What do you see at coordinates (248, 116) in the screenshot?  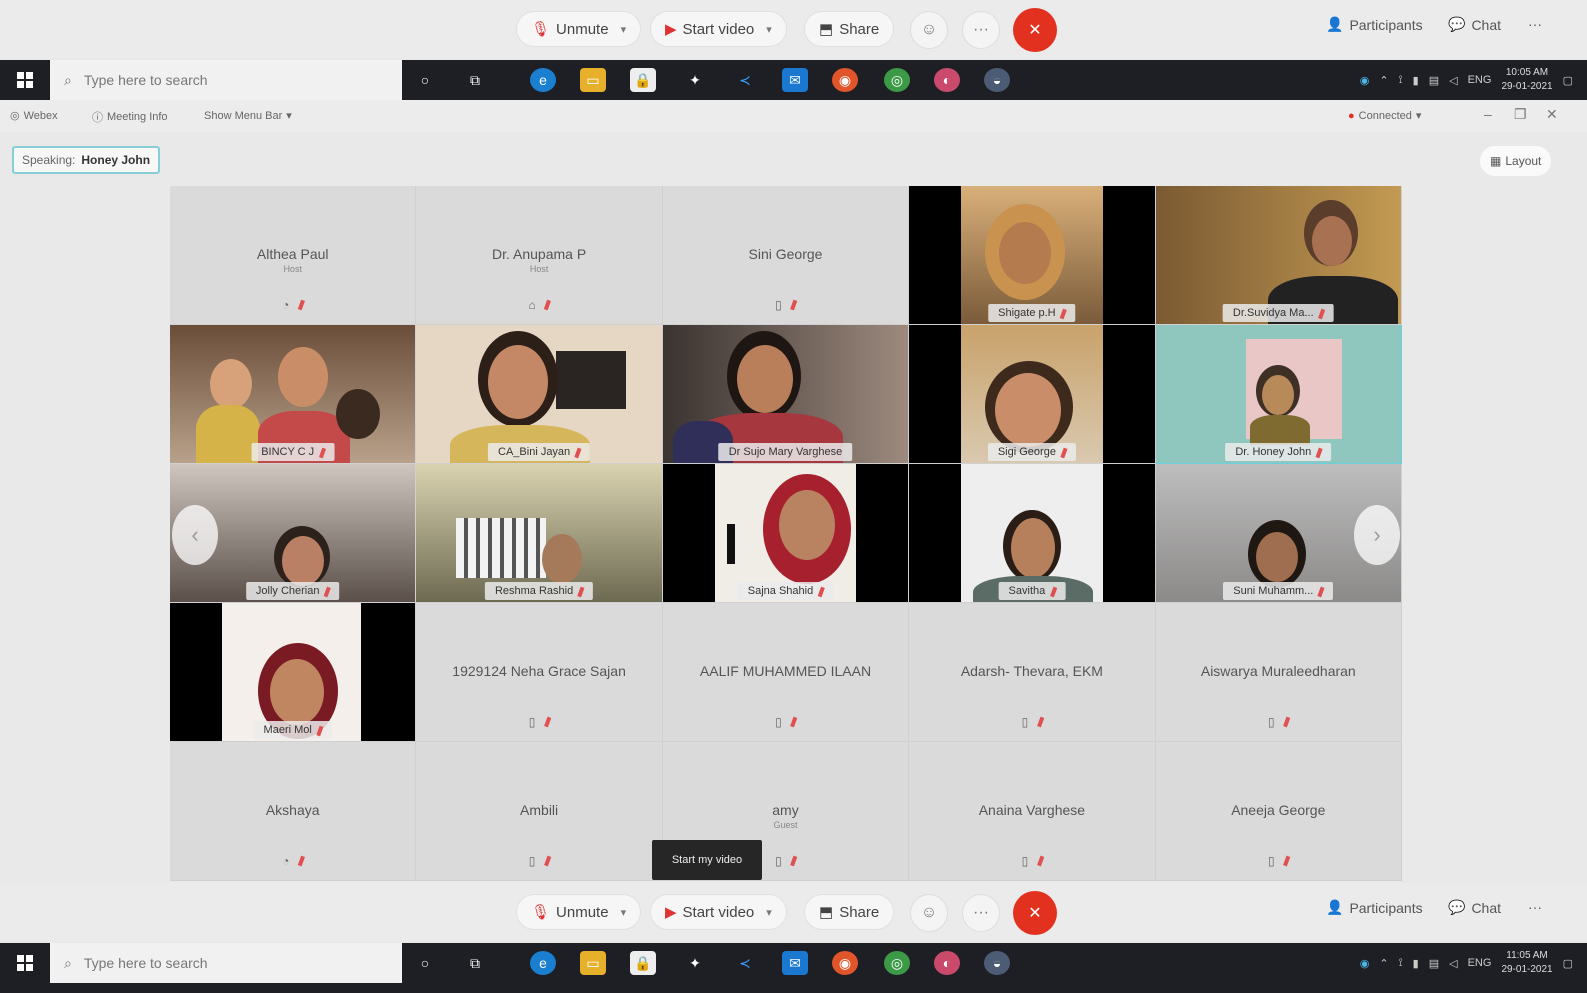 I see `show-menu-bar-button: Show Menu Bar ▾` at bounding box center [248, 116].